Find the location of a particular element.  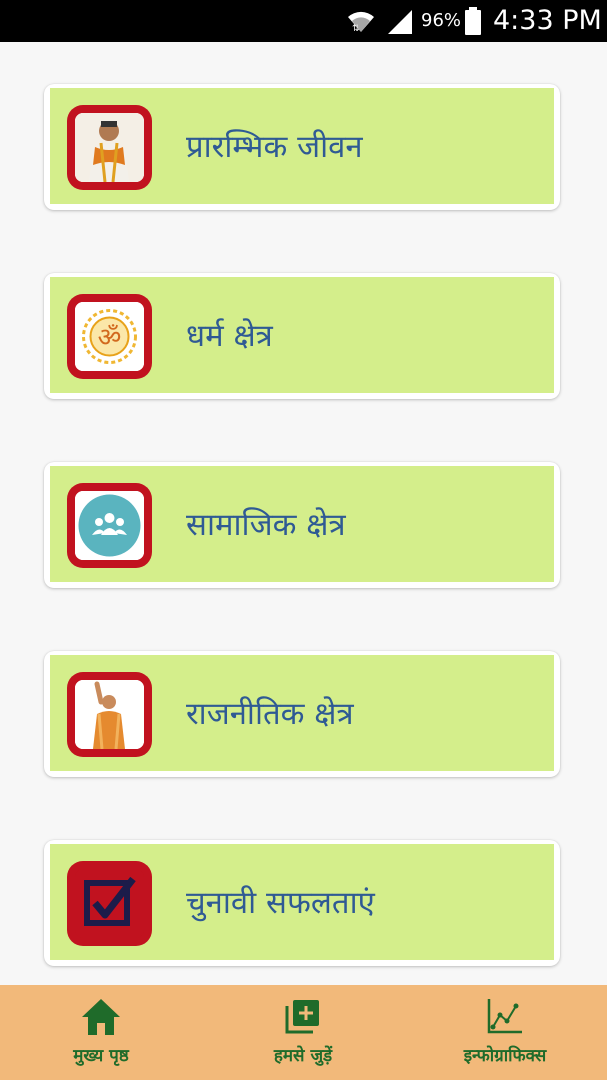

card-background: राजनीतिक क्षेत्र is located at coordinates (302, 713).